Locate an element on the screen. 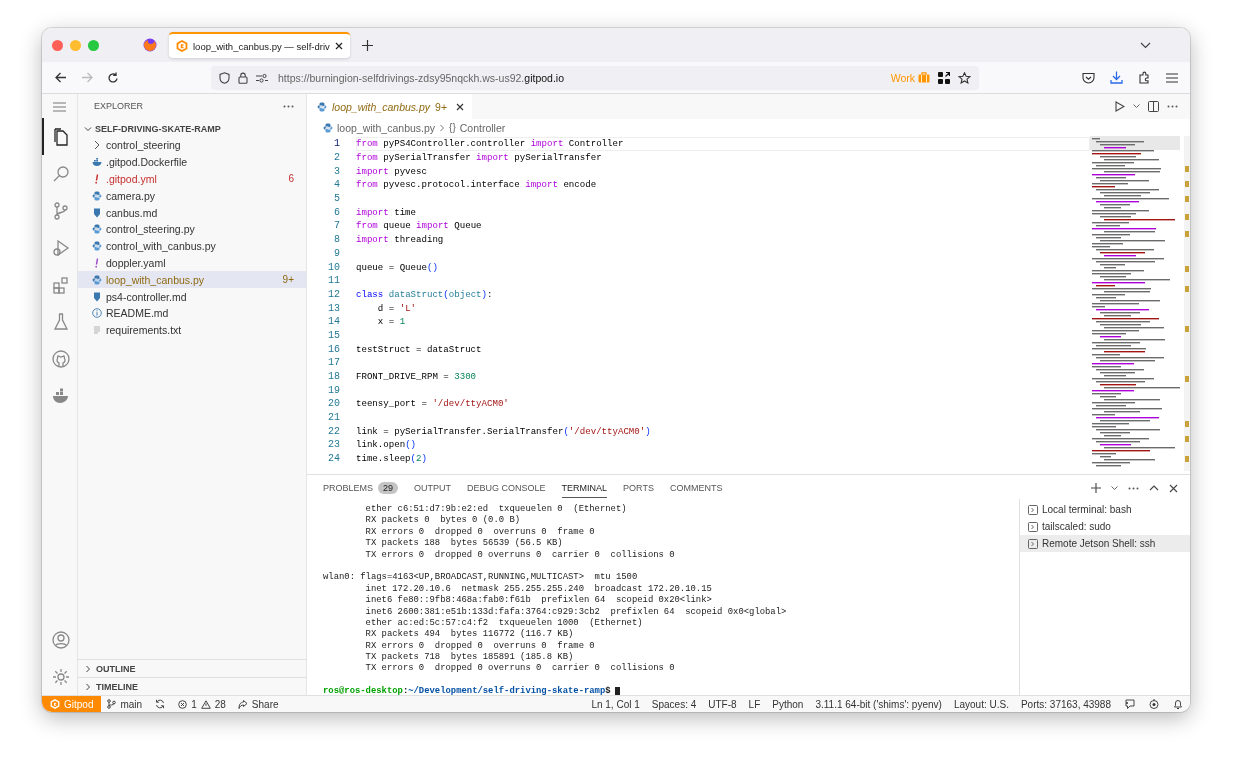 This screenshot has height=768, width=1233. branch-icon is located at coordinates (112, 704).